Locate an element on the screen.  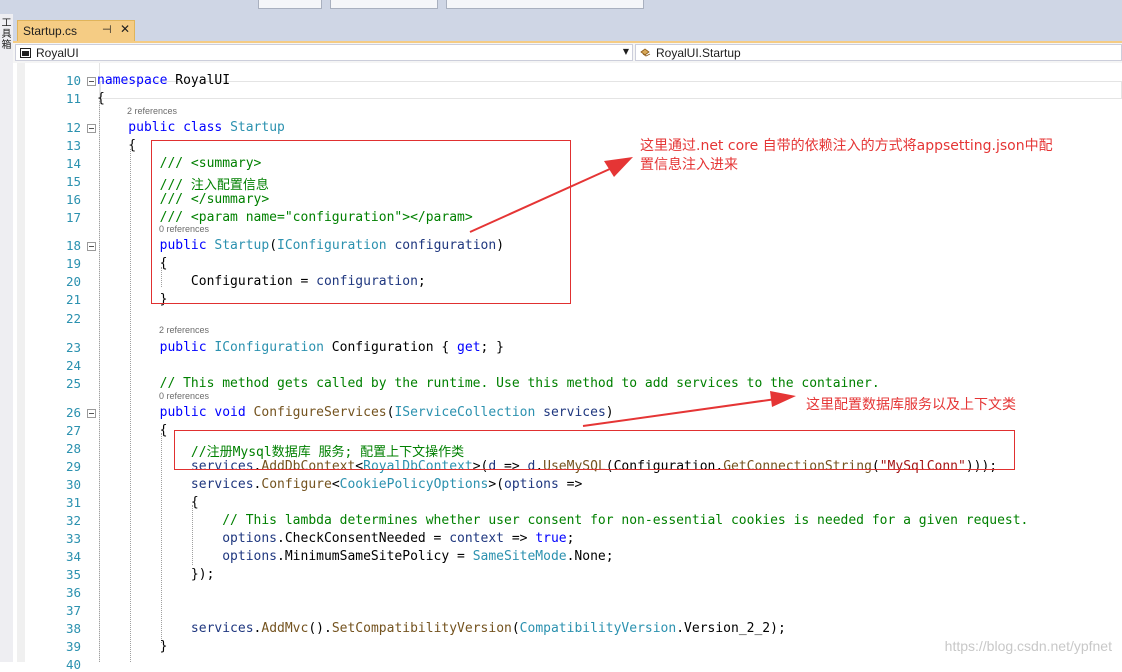
indicator-margin is located at coordinates (21, 362).